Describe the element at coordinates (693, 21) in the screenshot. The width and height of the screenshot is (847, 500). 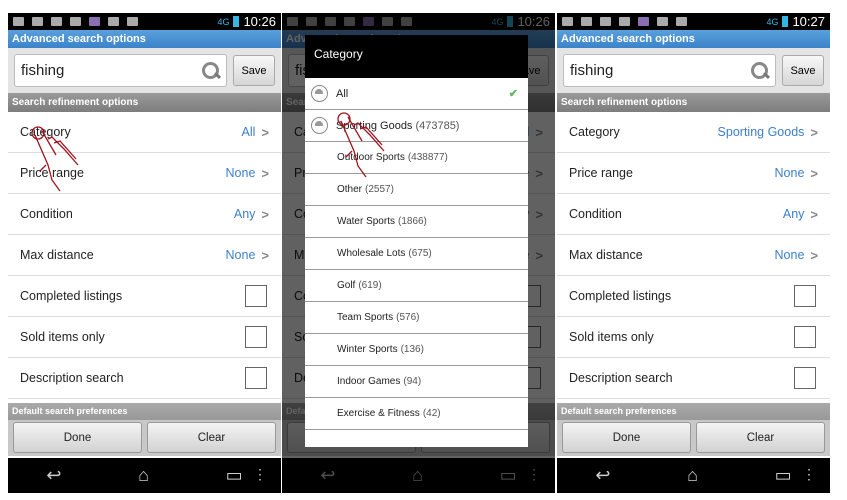
I see `status-bar: 4G 10:27` at that location.